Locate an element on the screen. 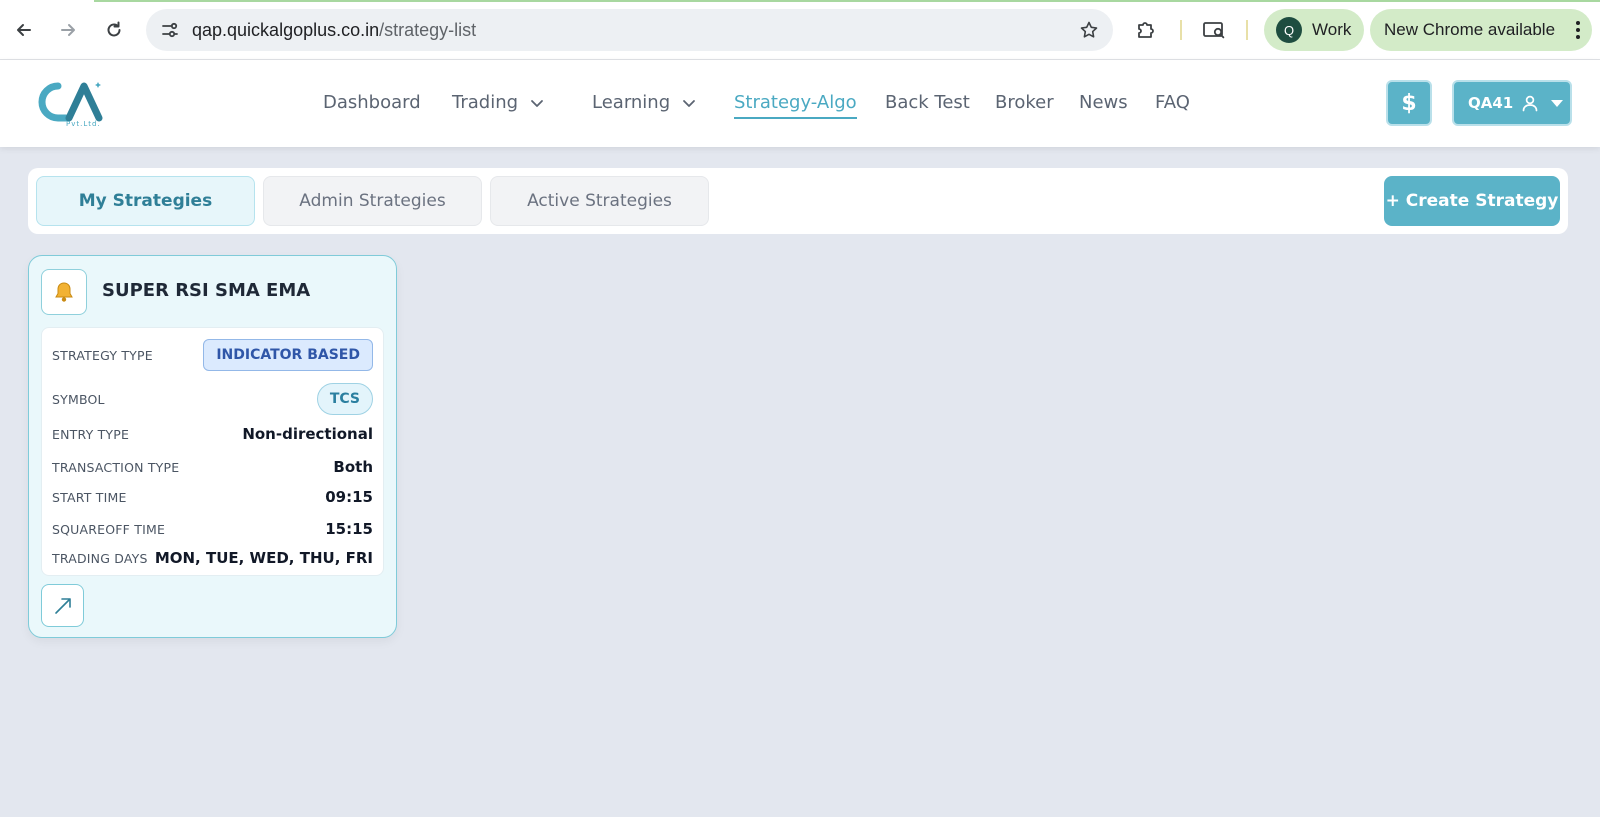  puzzle-icon is located at coordinates (1146, 30).